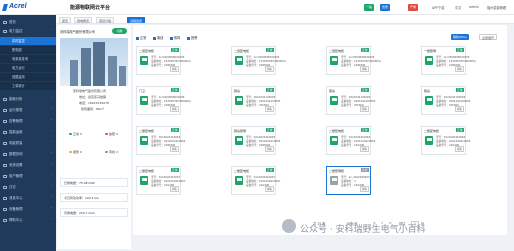 The image size is (514, 251). What do you see at coordinates (28, 99) in the screenshot?
I see `sidebar-item-energy: 能耗分析 ˅` at bounding box center [28, 99].